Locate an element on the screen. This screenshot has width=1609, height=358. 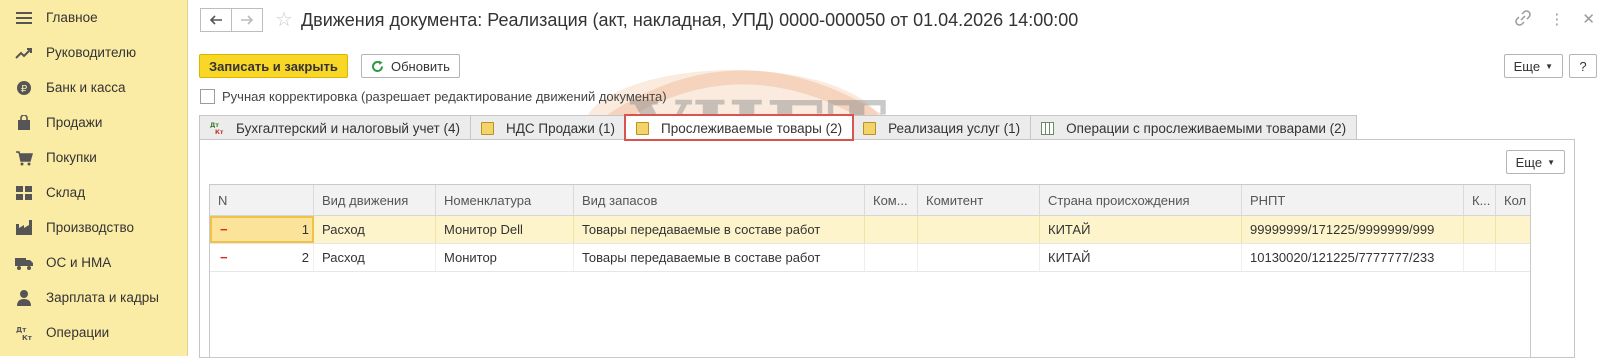
item-cell: Монитор Dell is located at coordinates (505, 229).